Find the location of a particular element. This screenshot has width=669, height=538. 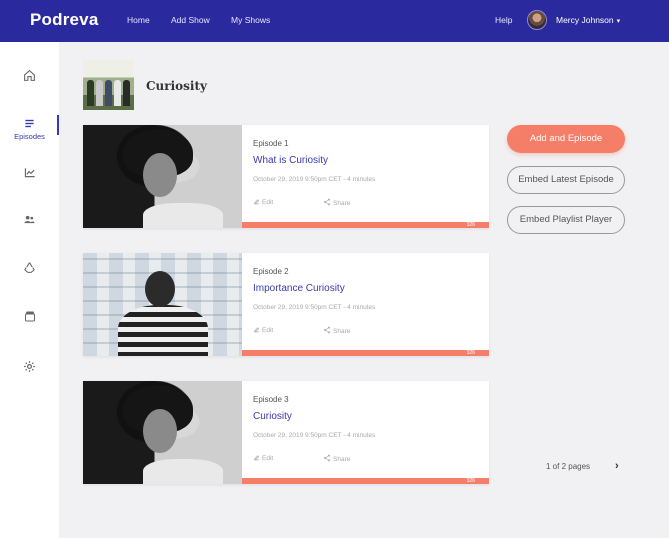

help-link: Help is located at coordinates (503, 20).